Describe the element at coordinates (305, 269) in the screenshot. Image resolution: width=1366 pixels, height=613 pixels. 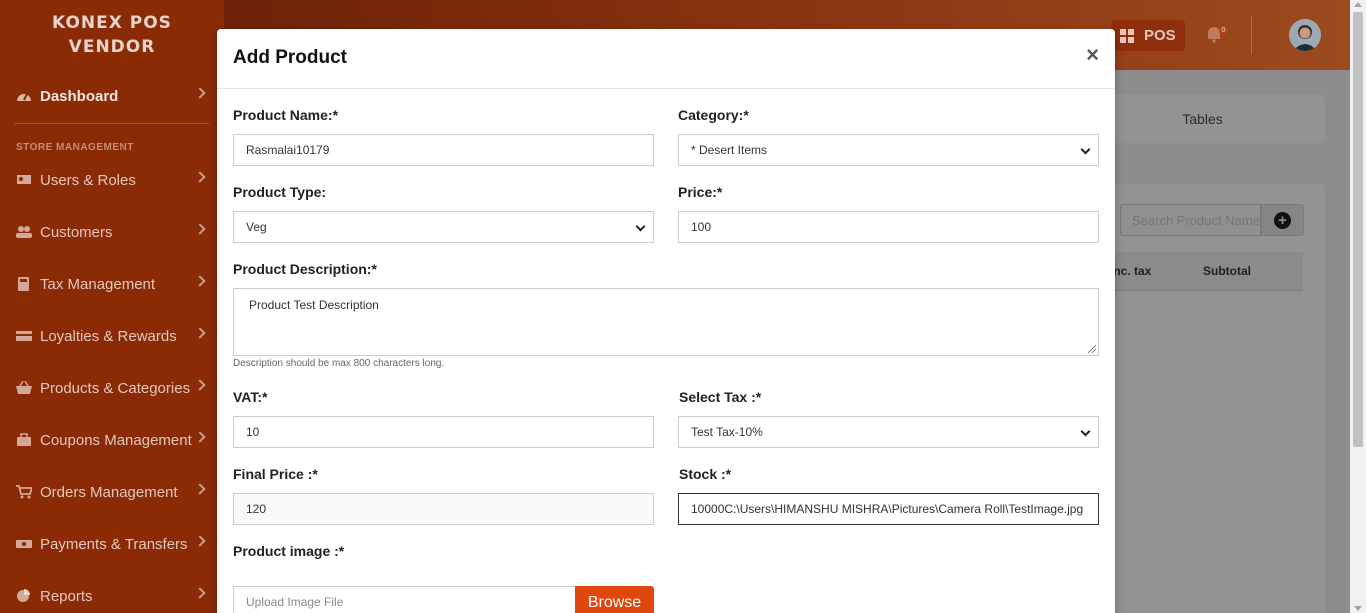
I see `product-description-label: Product Description:*` at that location.